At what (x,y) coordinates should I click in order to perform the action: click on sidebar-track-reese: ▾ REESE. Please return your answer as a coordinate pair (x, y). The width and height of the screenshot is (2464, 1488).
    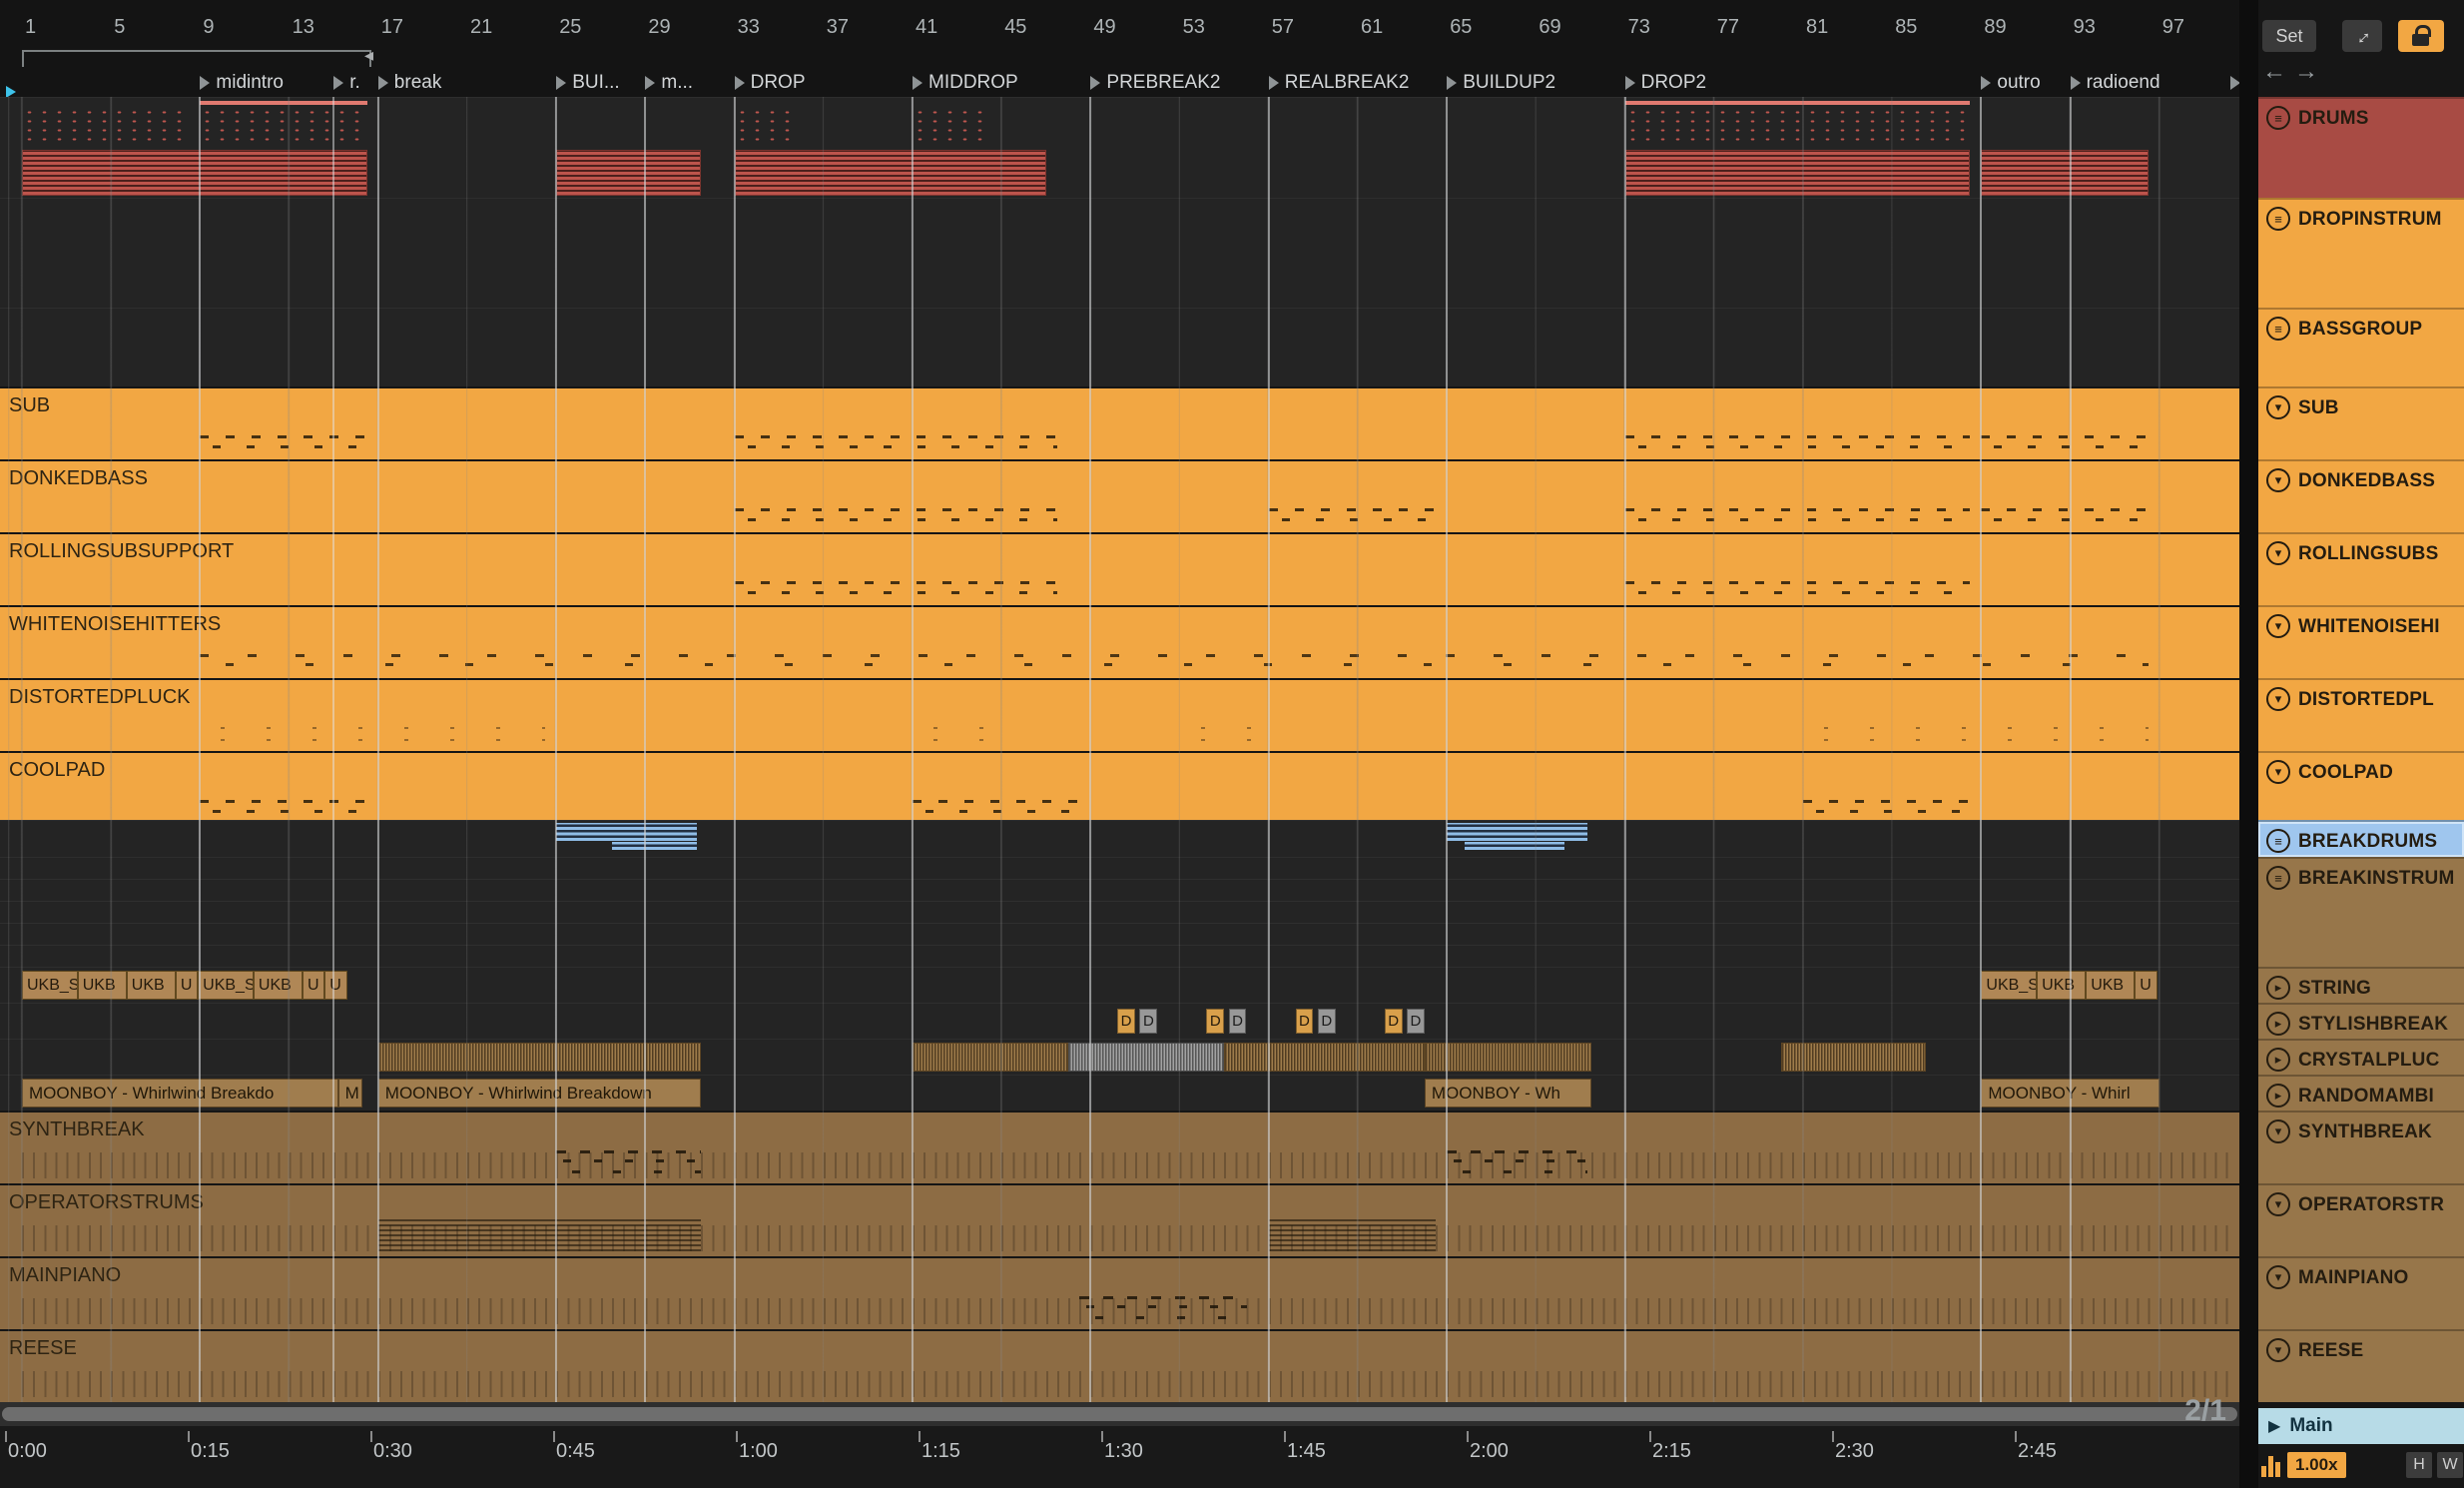
    Looking at the image, I should click on (2361, 1366).